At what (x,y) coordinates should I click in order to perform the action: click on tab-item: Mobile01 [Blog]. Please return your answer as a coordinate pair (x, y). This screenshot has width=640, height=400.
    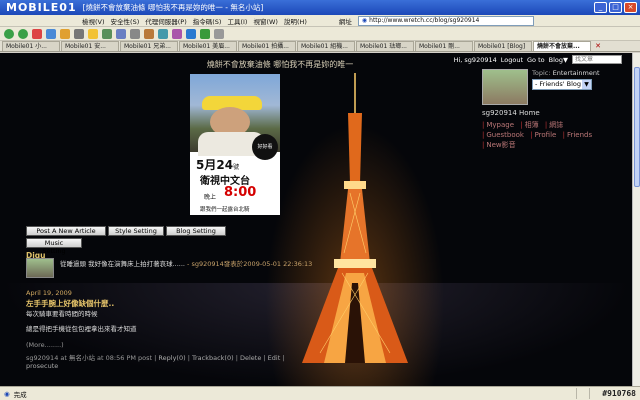
    Looking at the image, I should click on (503, 46).